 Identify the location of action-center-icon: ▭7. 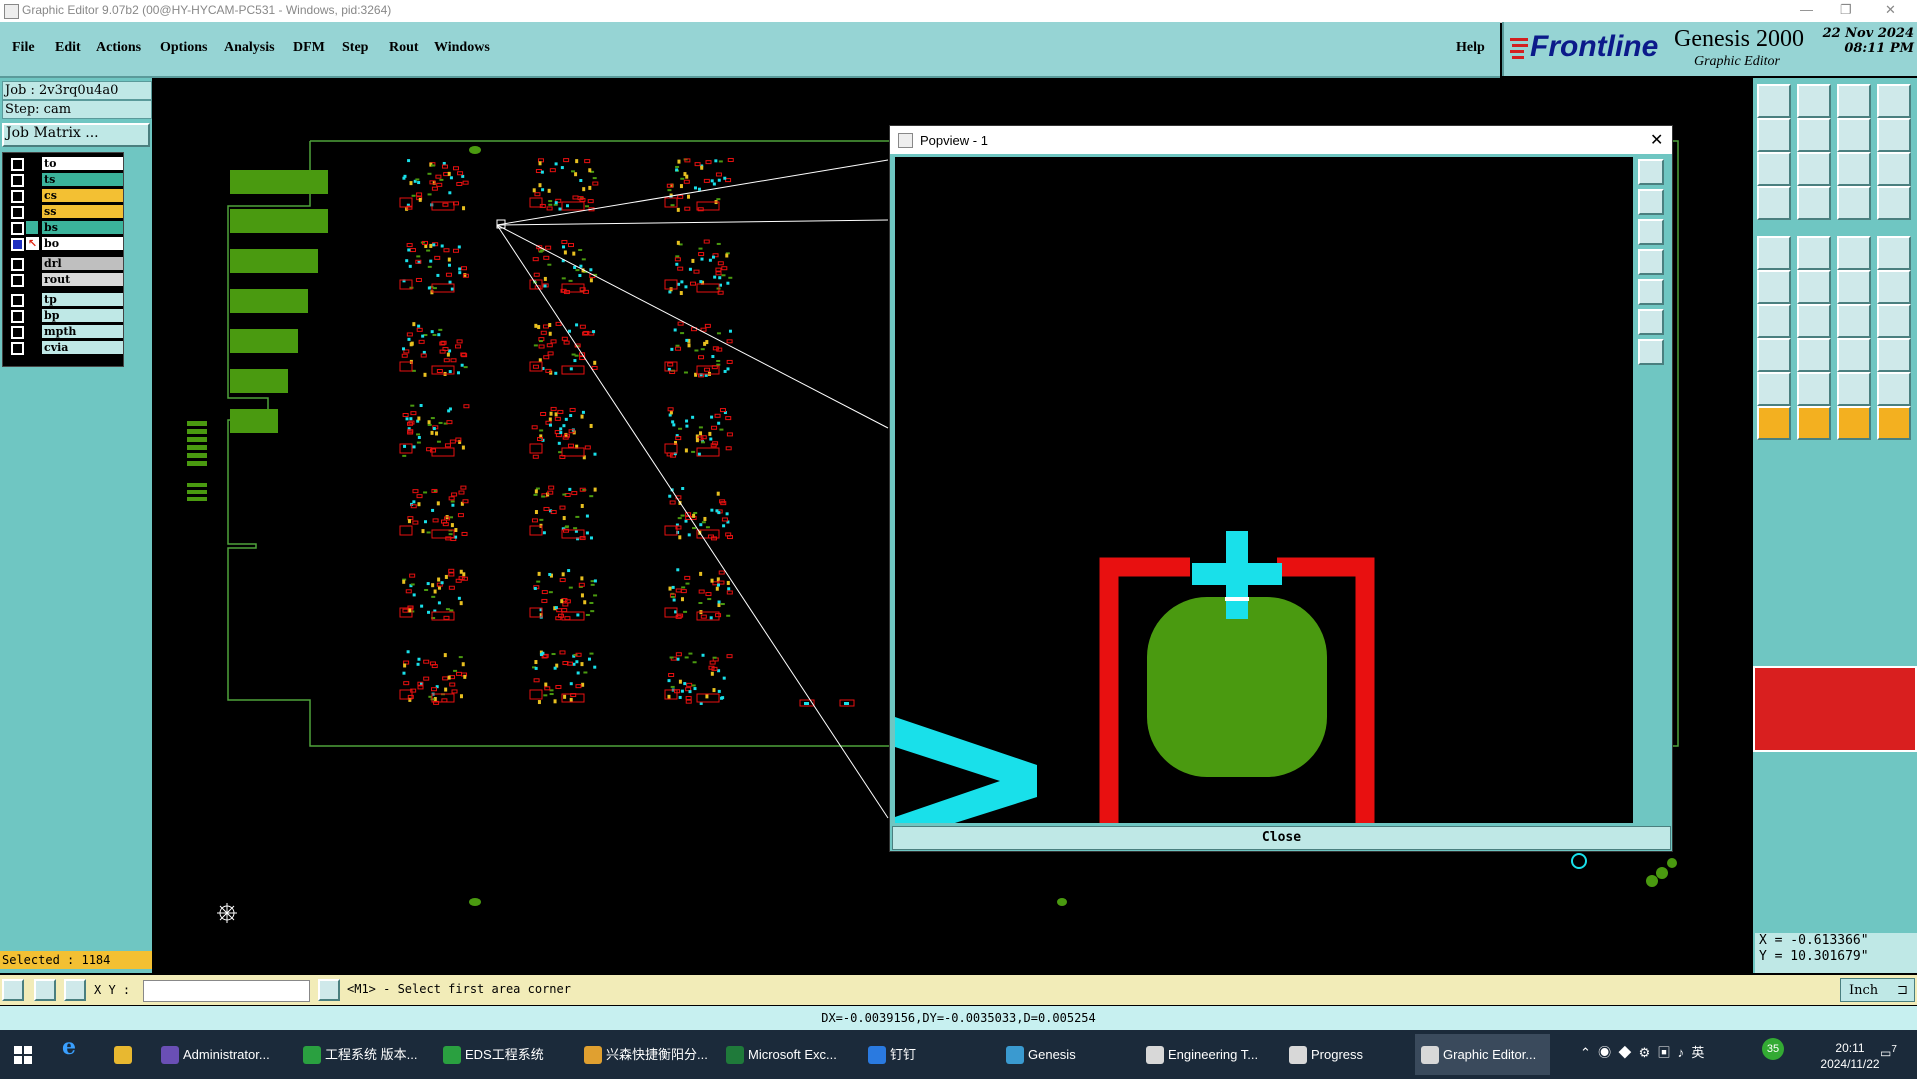
(1888, 1052).